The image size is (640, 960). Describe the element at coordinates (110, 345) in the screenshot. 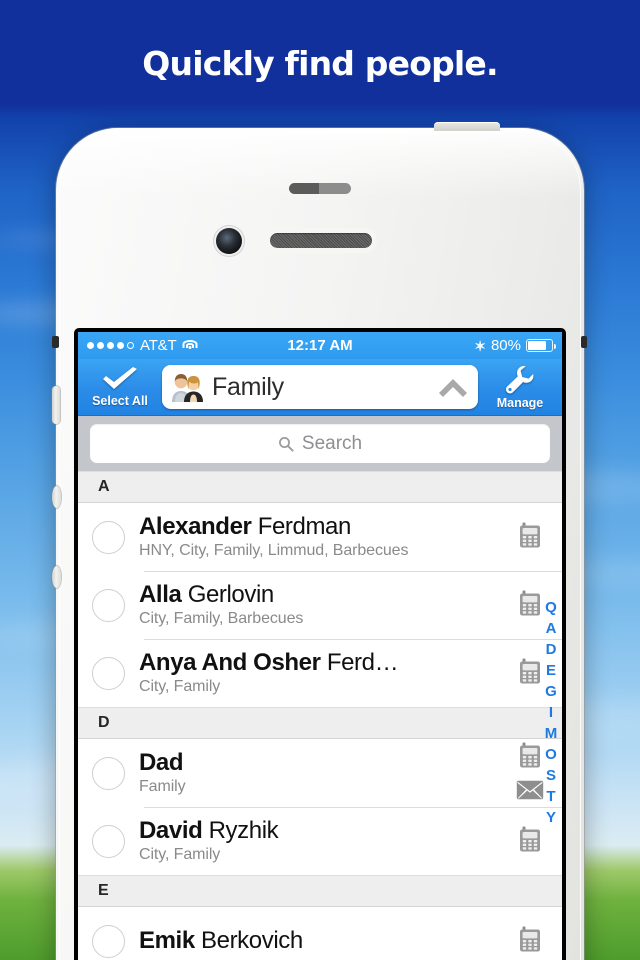

I see `signal-strength-icon` at that location.